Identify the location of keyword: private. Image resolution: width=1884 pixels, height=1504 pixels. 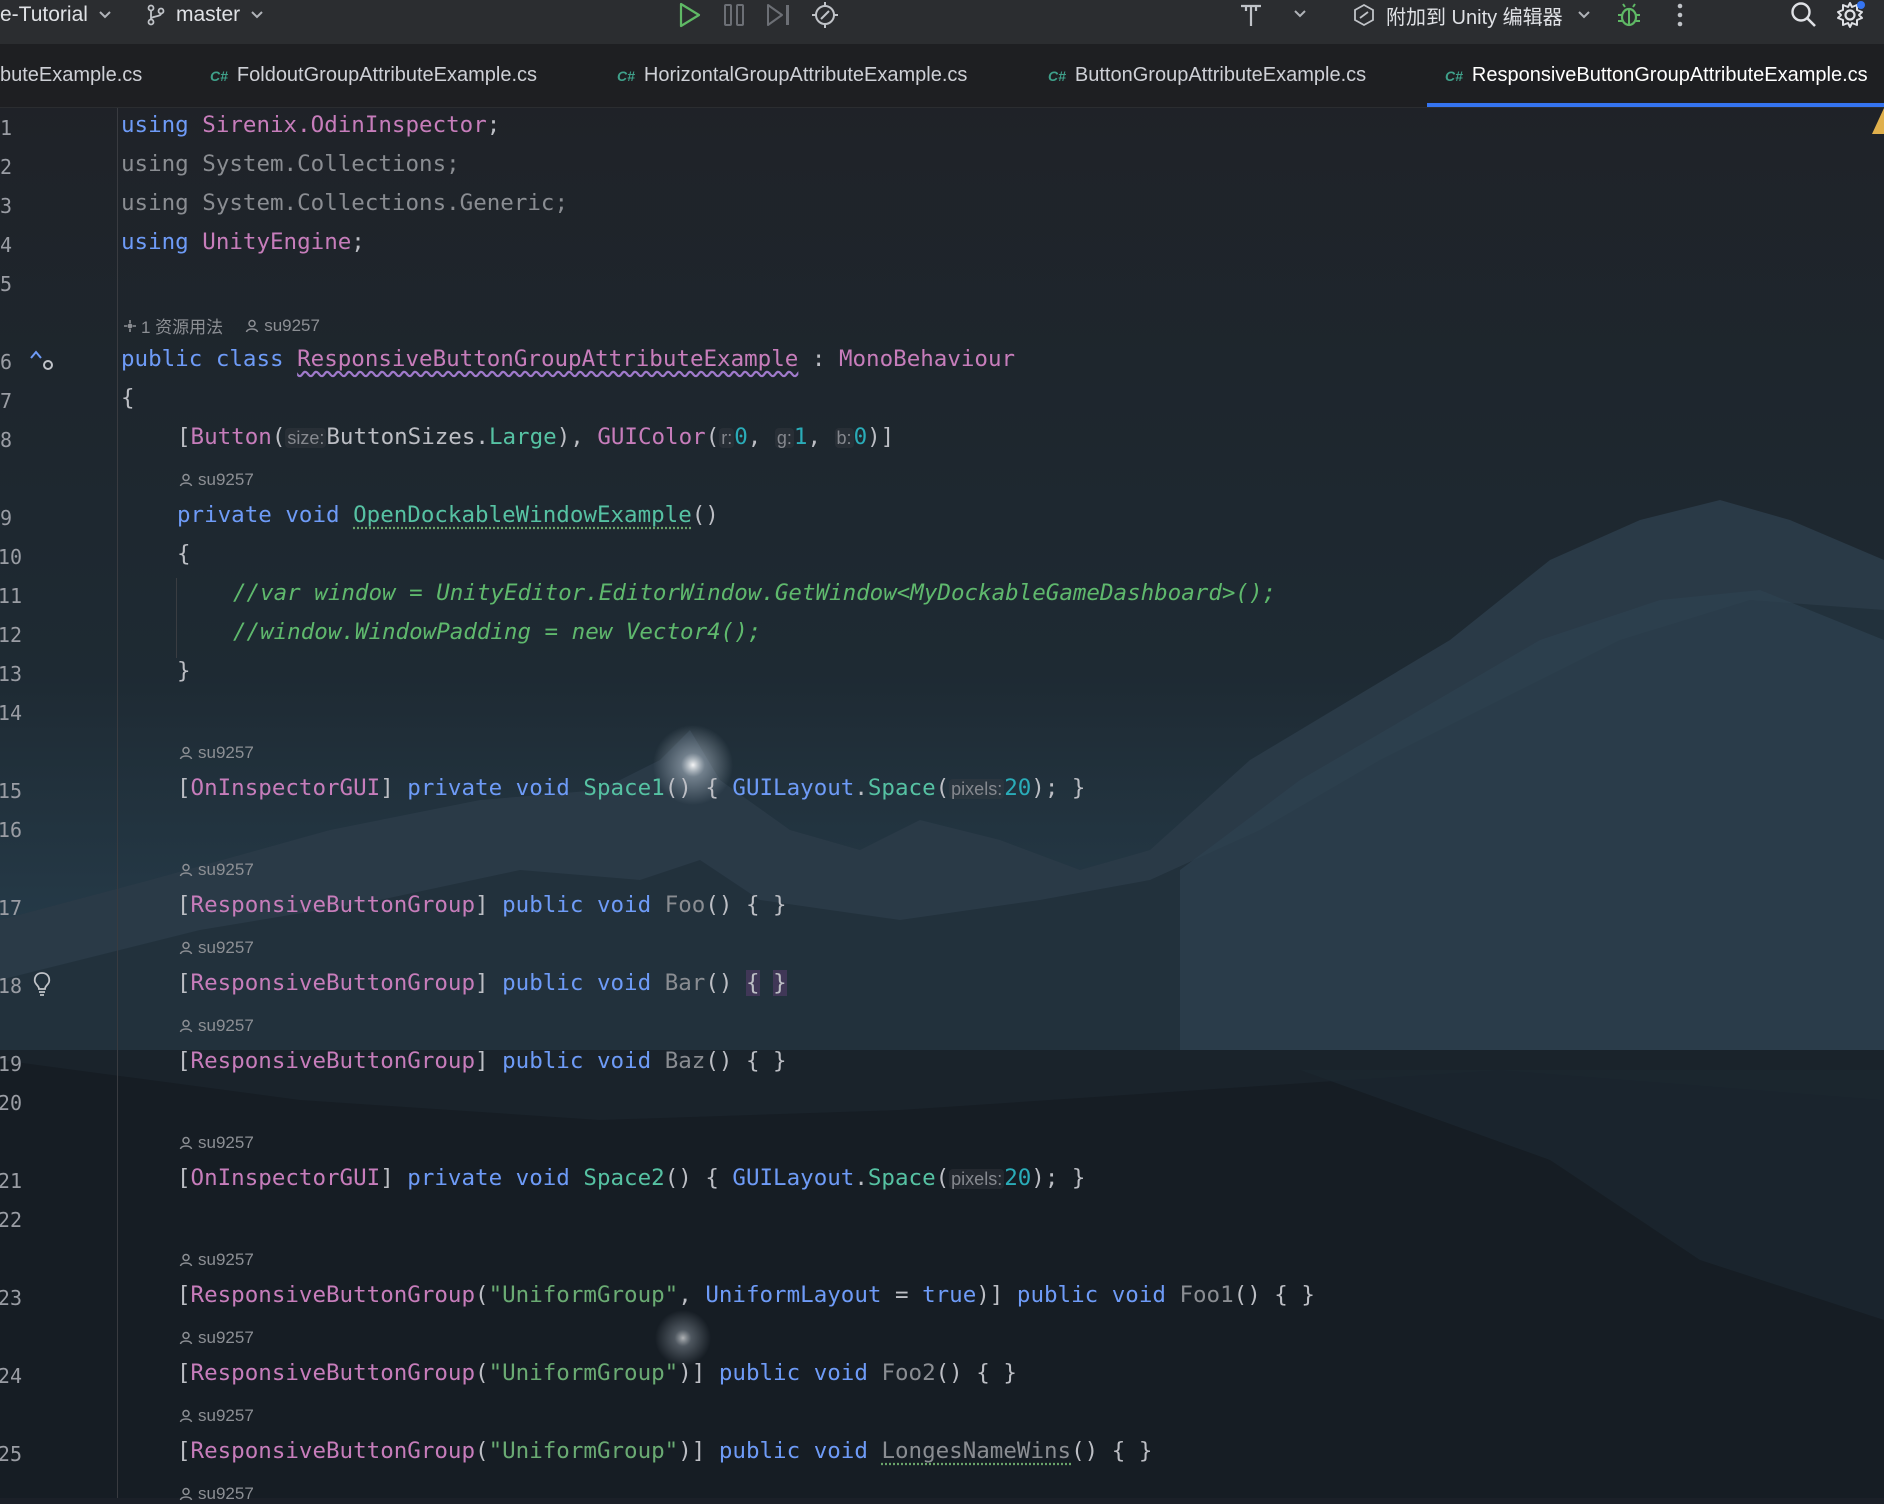
(224, 515).